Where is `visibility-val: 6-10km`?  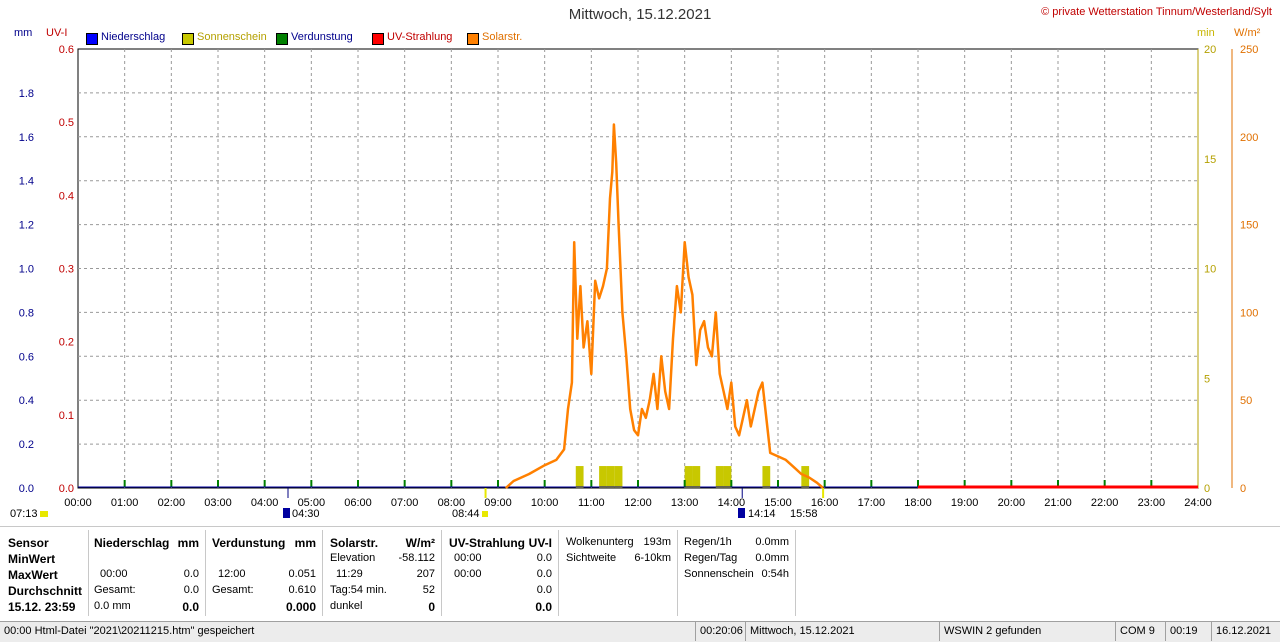 visibility-val: 6-10km is located at coordinates (652, 558).